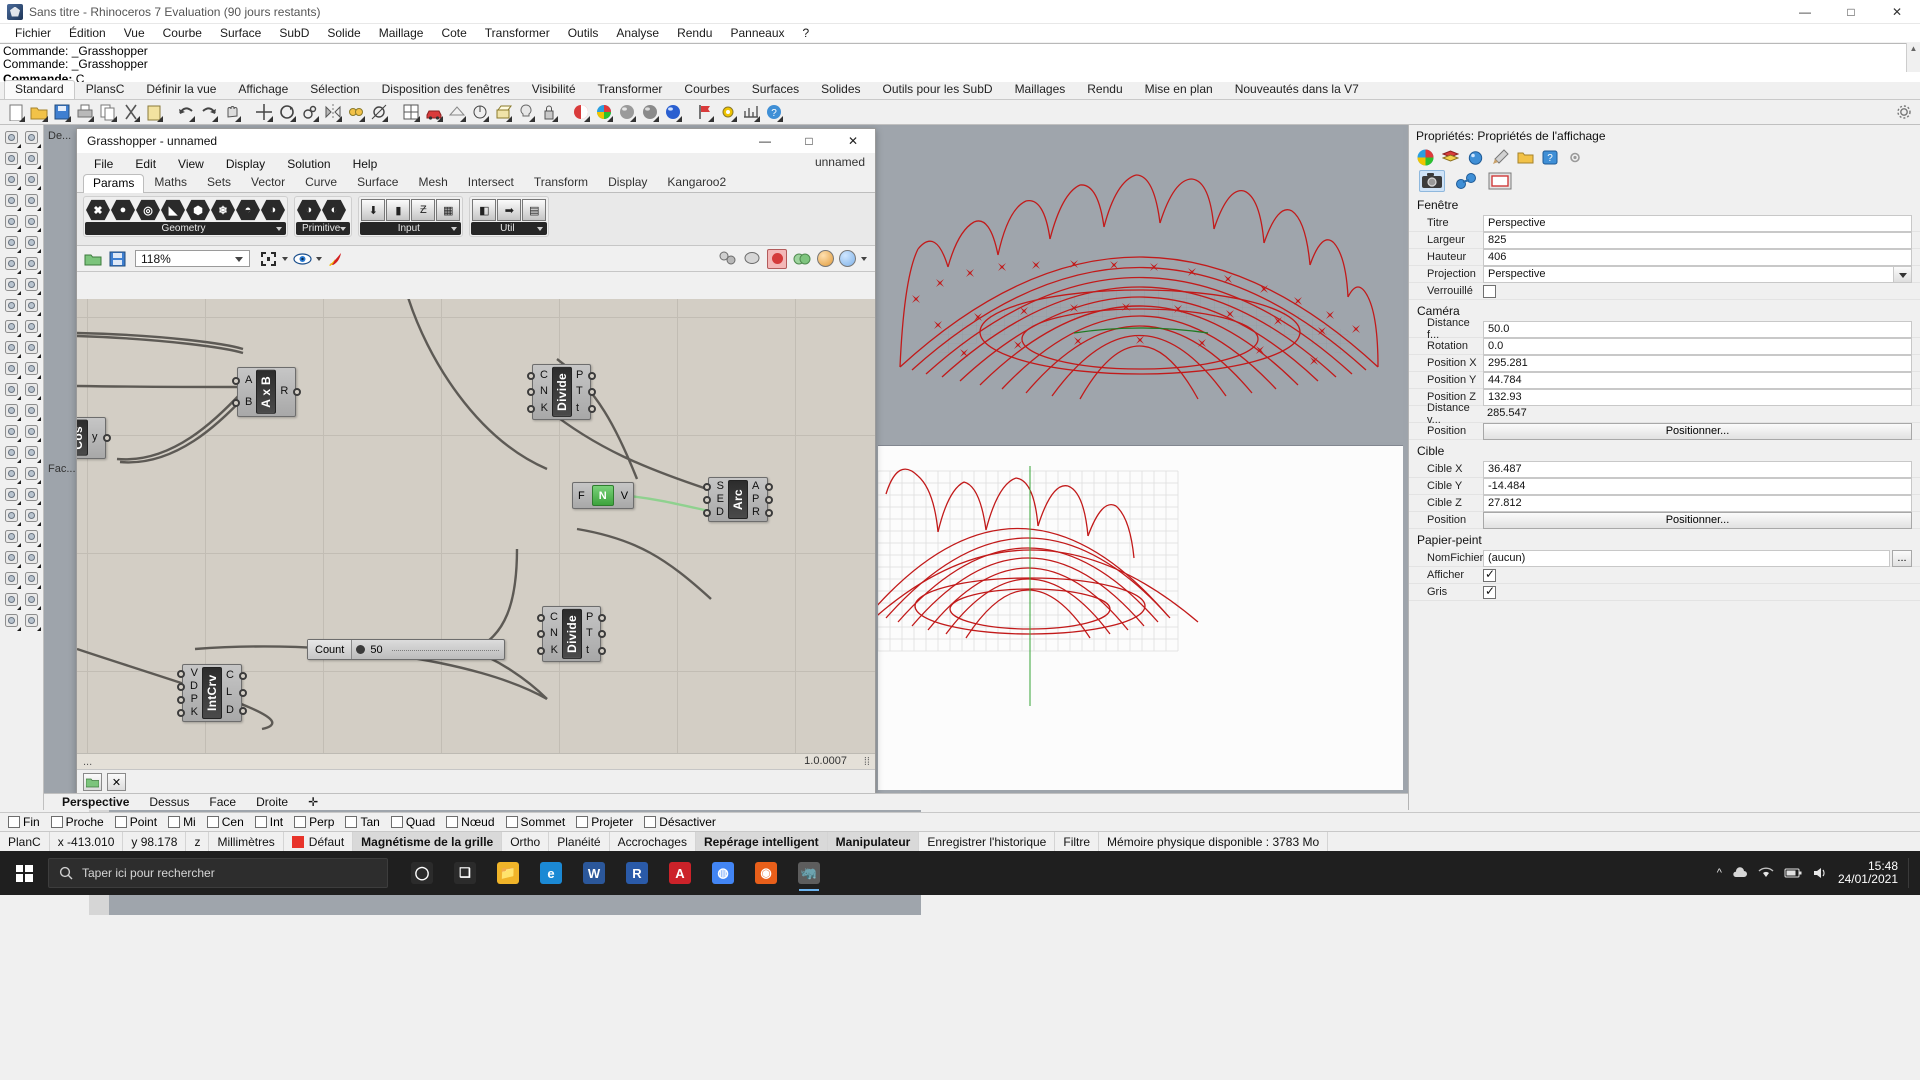  I want to click on gh-maximize-button: □, so click(809, 141).